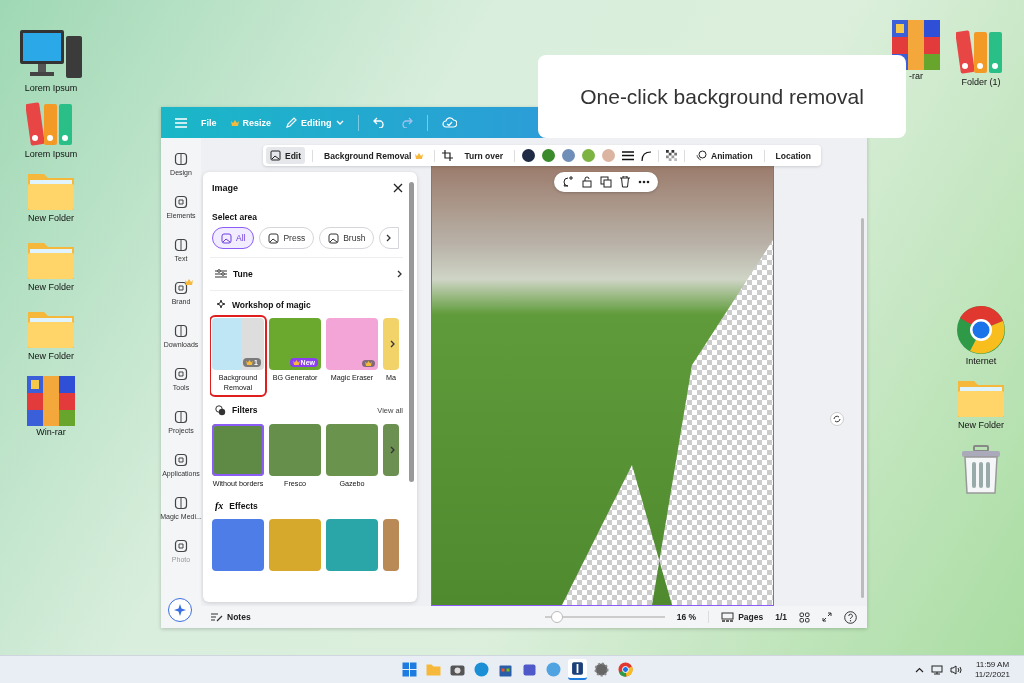 The height and width of the screenshot is (683, 1024). What do you see at coordinates (221, 274) in the screenshot?
I see `sliders-icon` at bounding box center [221, 274].